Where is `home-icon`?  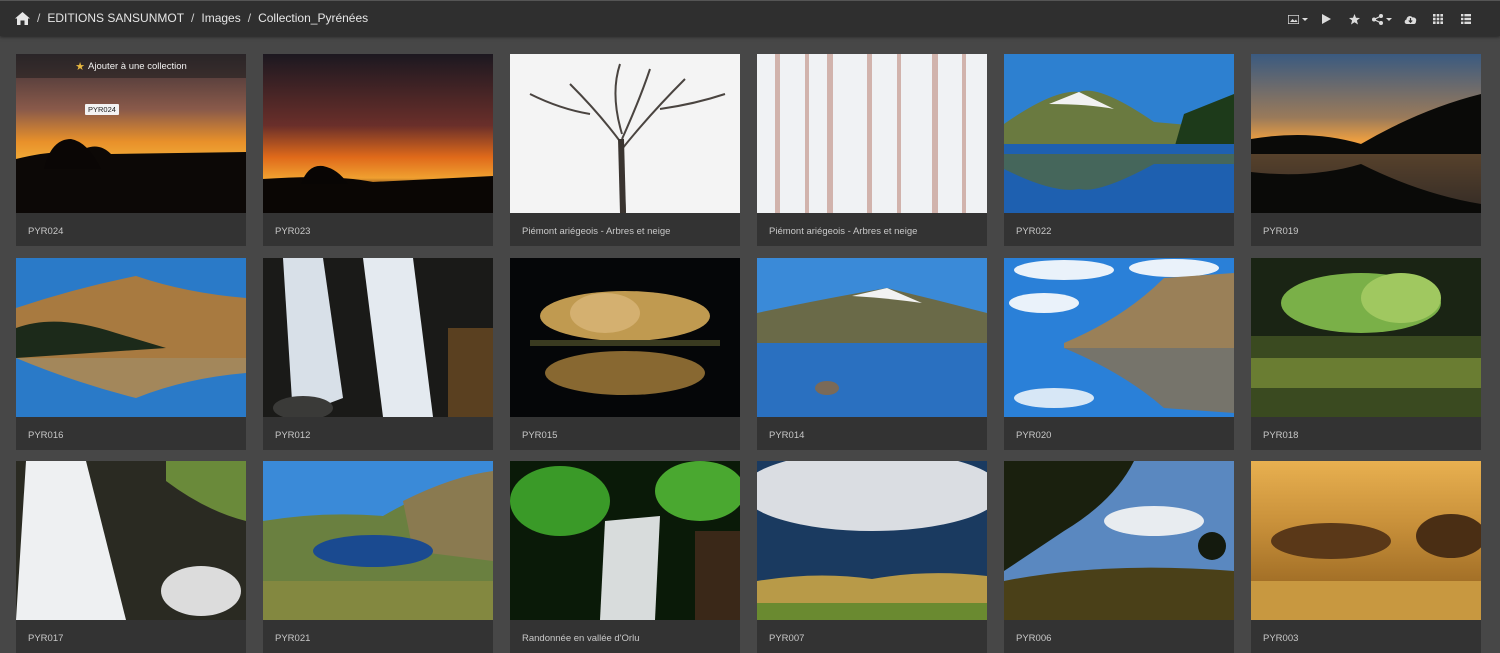
home-icon is located at coordinates (22, 18).